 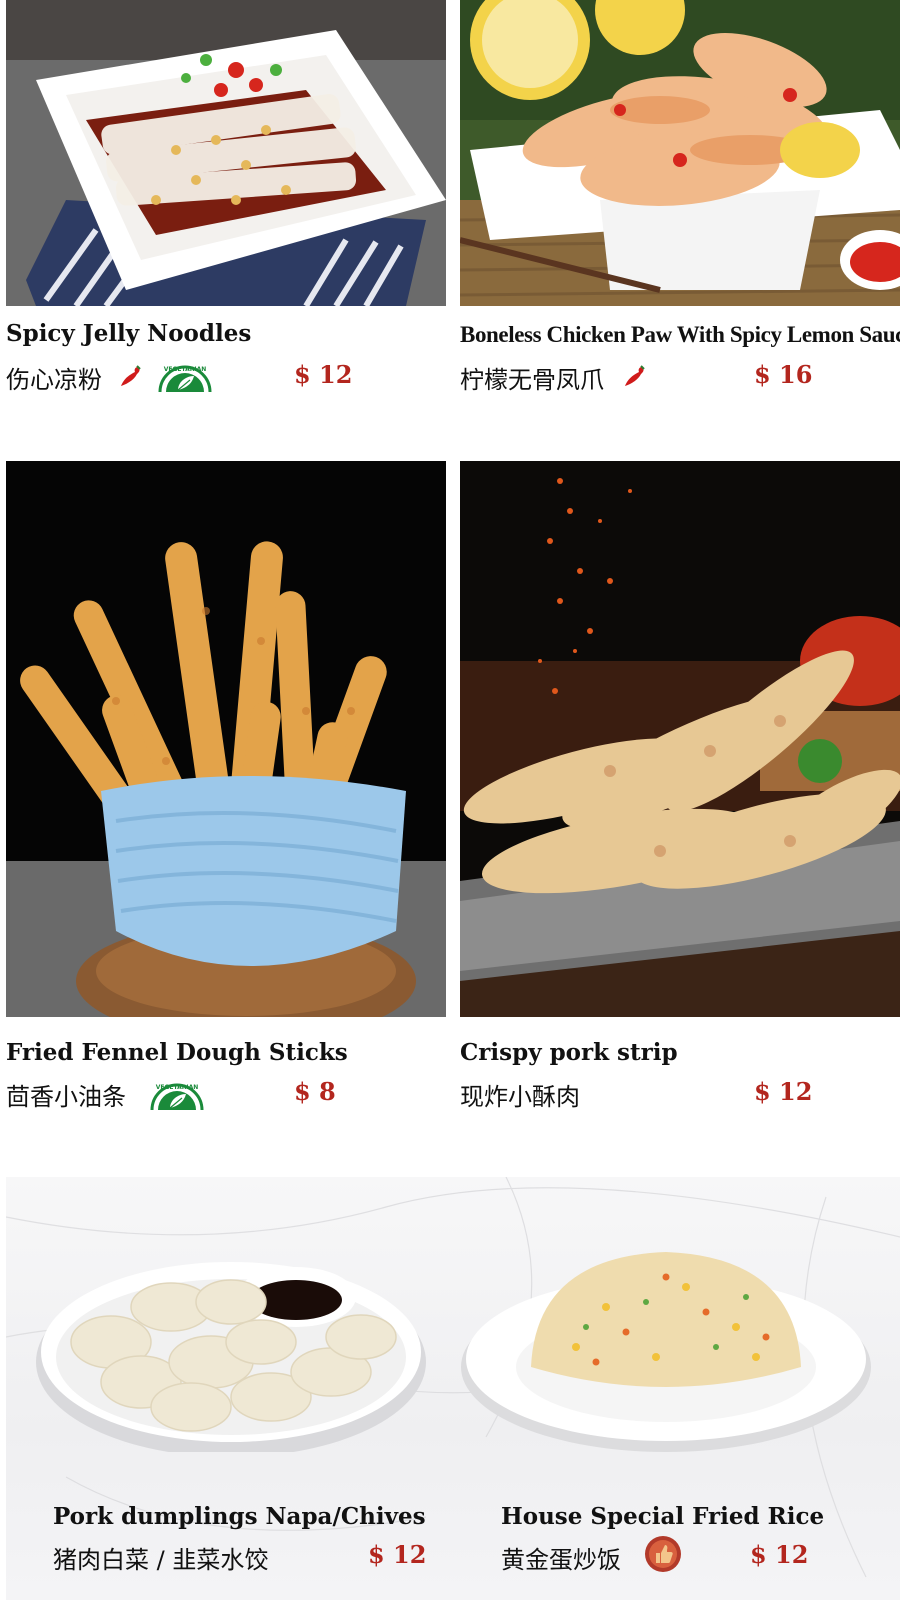 What do you see at coordinates (680, 153) in the screenshot?
I see `chicken-paw-photo` at bounding box center [680, 153].